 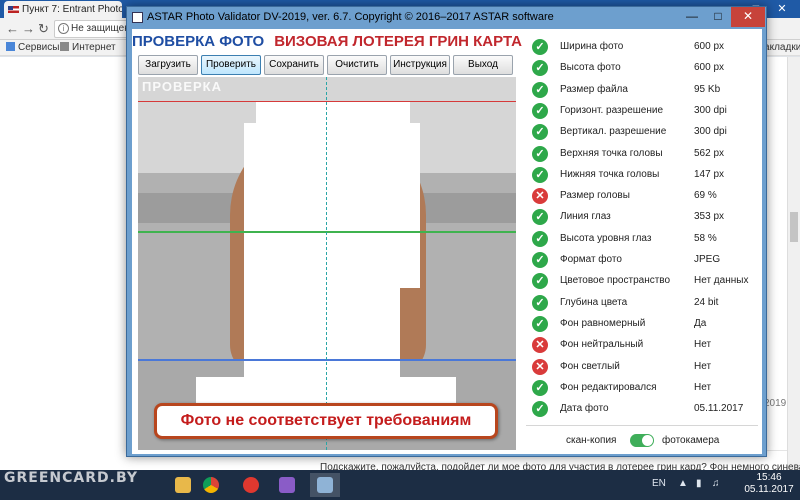 I want to click on back-icon: ←, so click(x=12, y=28).